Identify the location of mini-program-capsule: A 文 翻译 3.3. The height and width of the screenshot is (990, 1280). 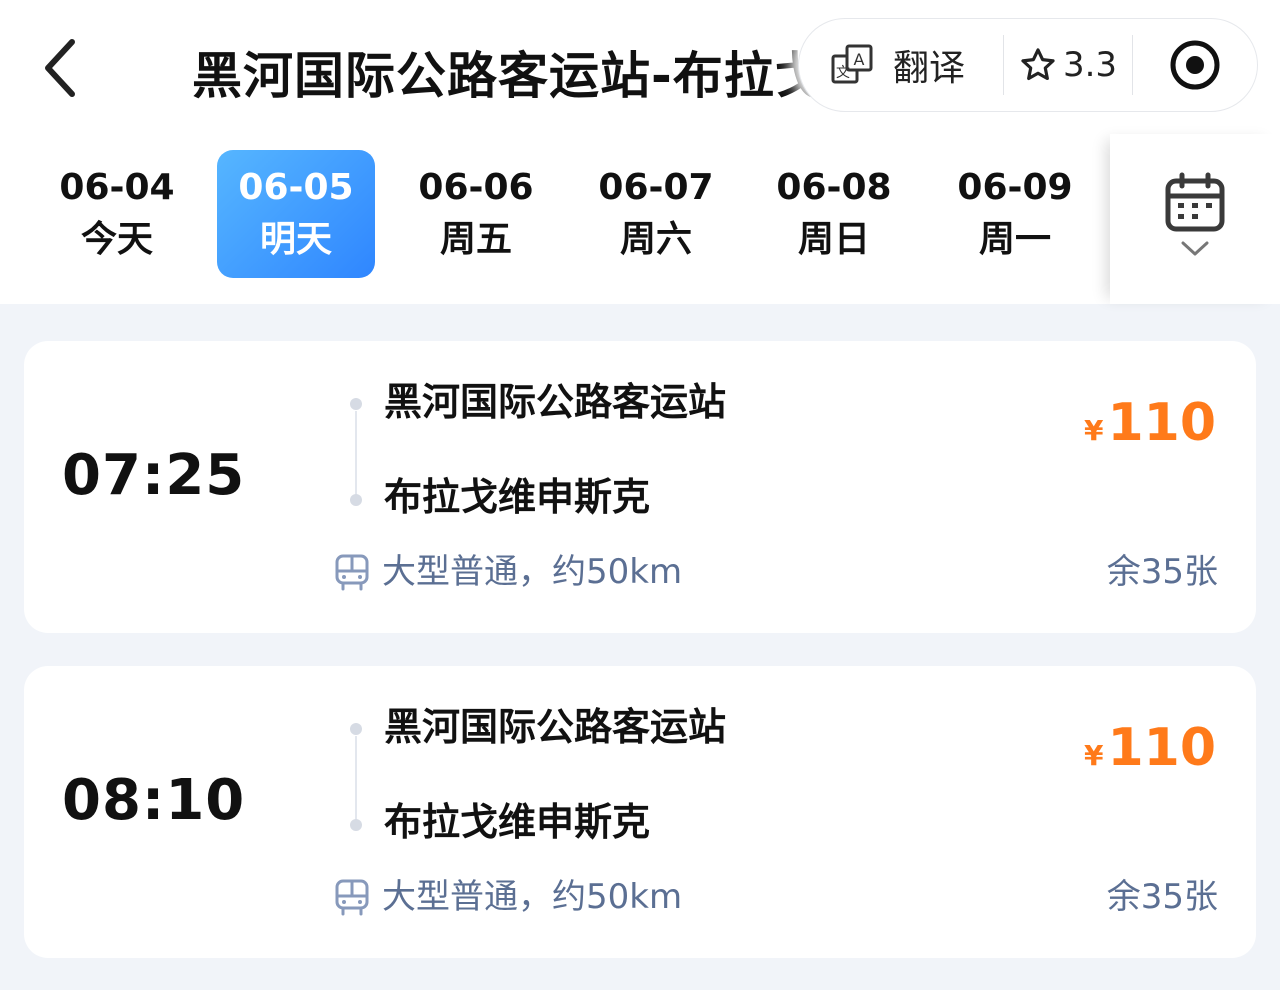
(1028, 65).